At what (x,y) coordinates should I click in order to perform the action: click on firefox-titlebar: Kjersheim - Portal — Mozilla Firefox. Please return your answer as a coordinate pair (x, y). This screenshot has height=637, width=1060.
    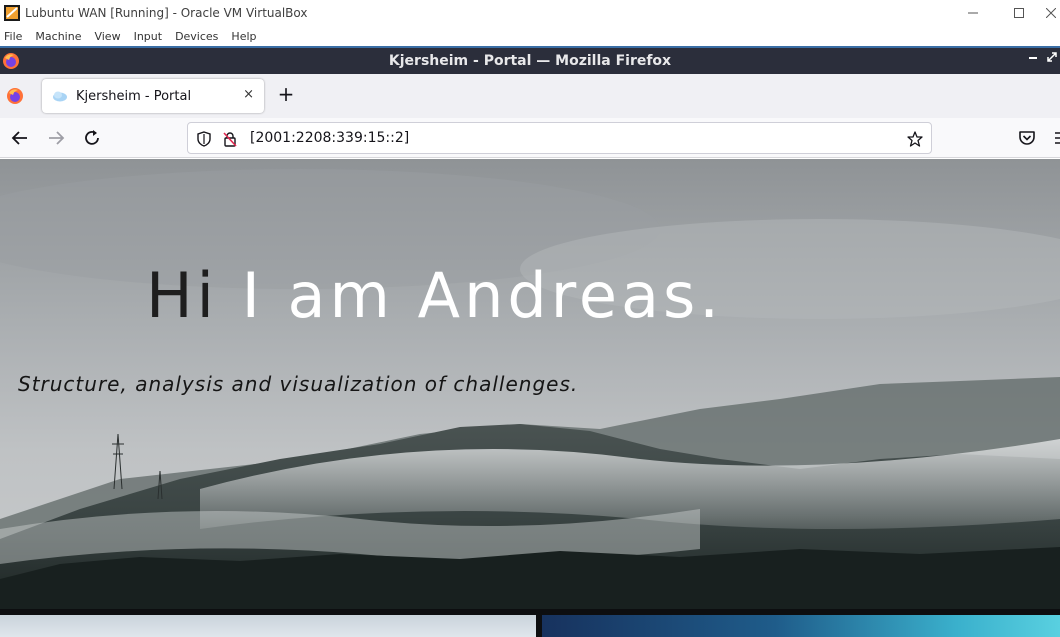
    Looking at the image, I should click on (530, 61).